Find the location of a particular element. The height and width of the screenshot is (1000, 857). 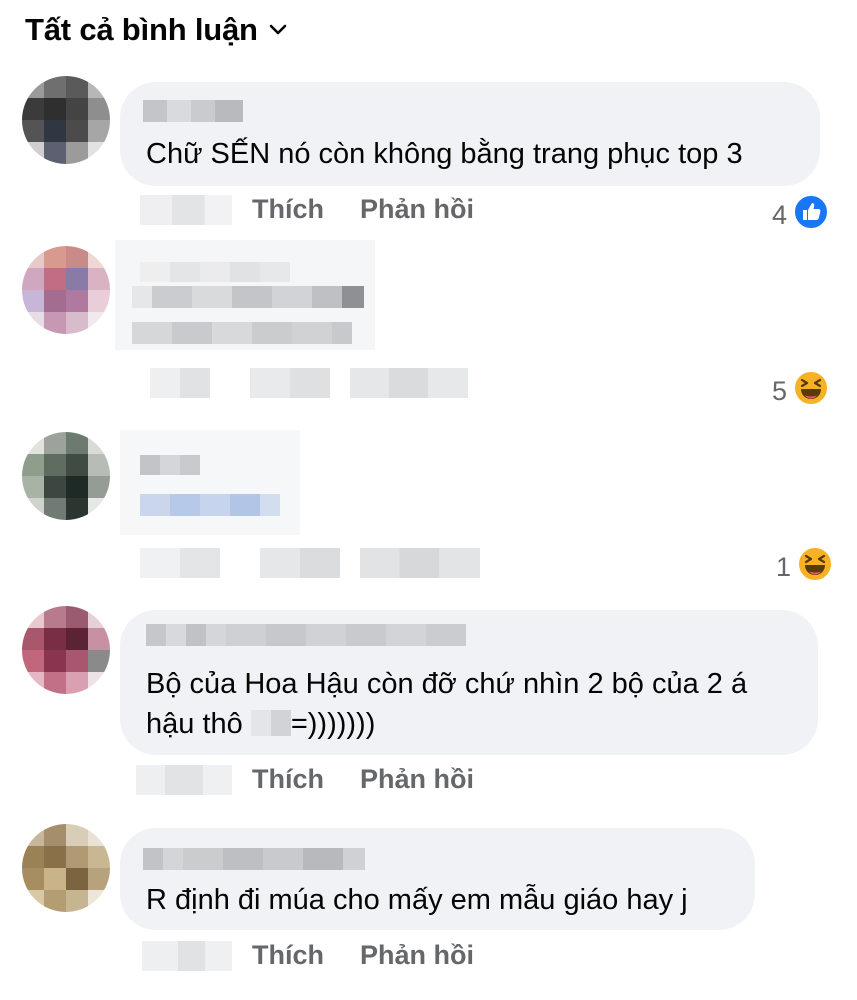

reaction-summary: 5 is located at coordinates (801, 391).